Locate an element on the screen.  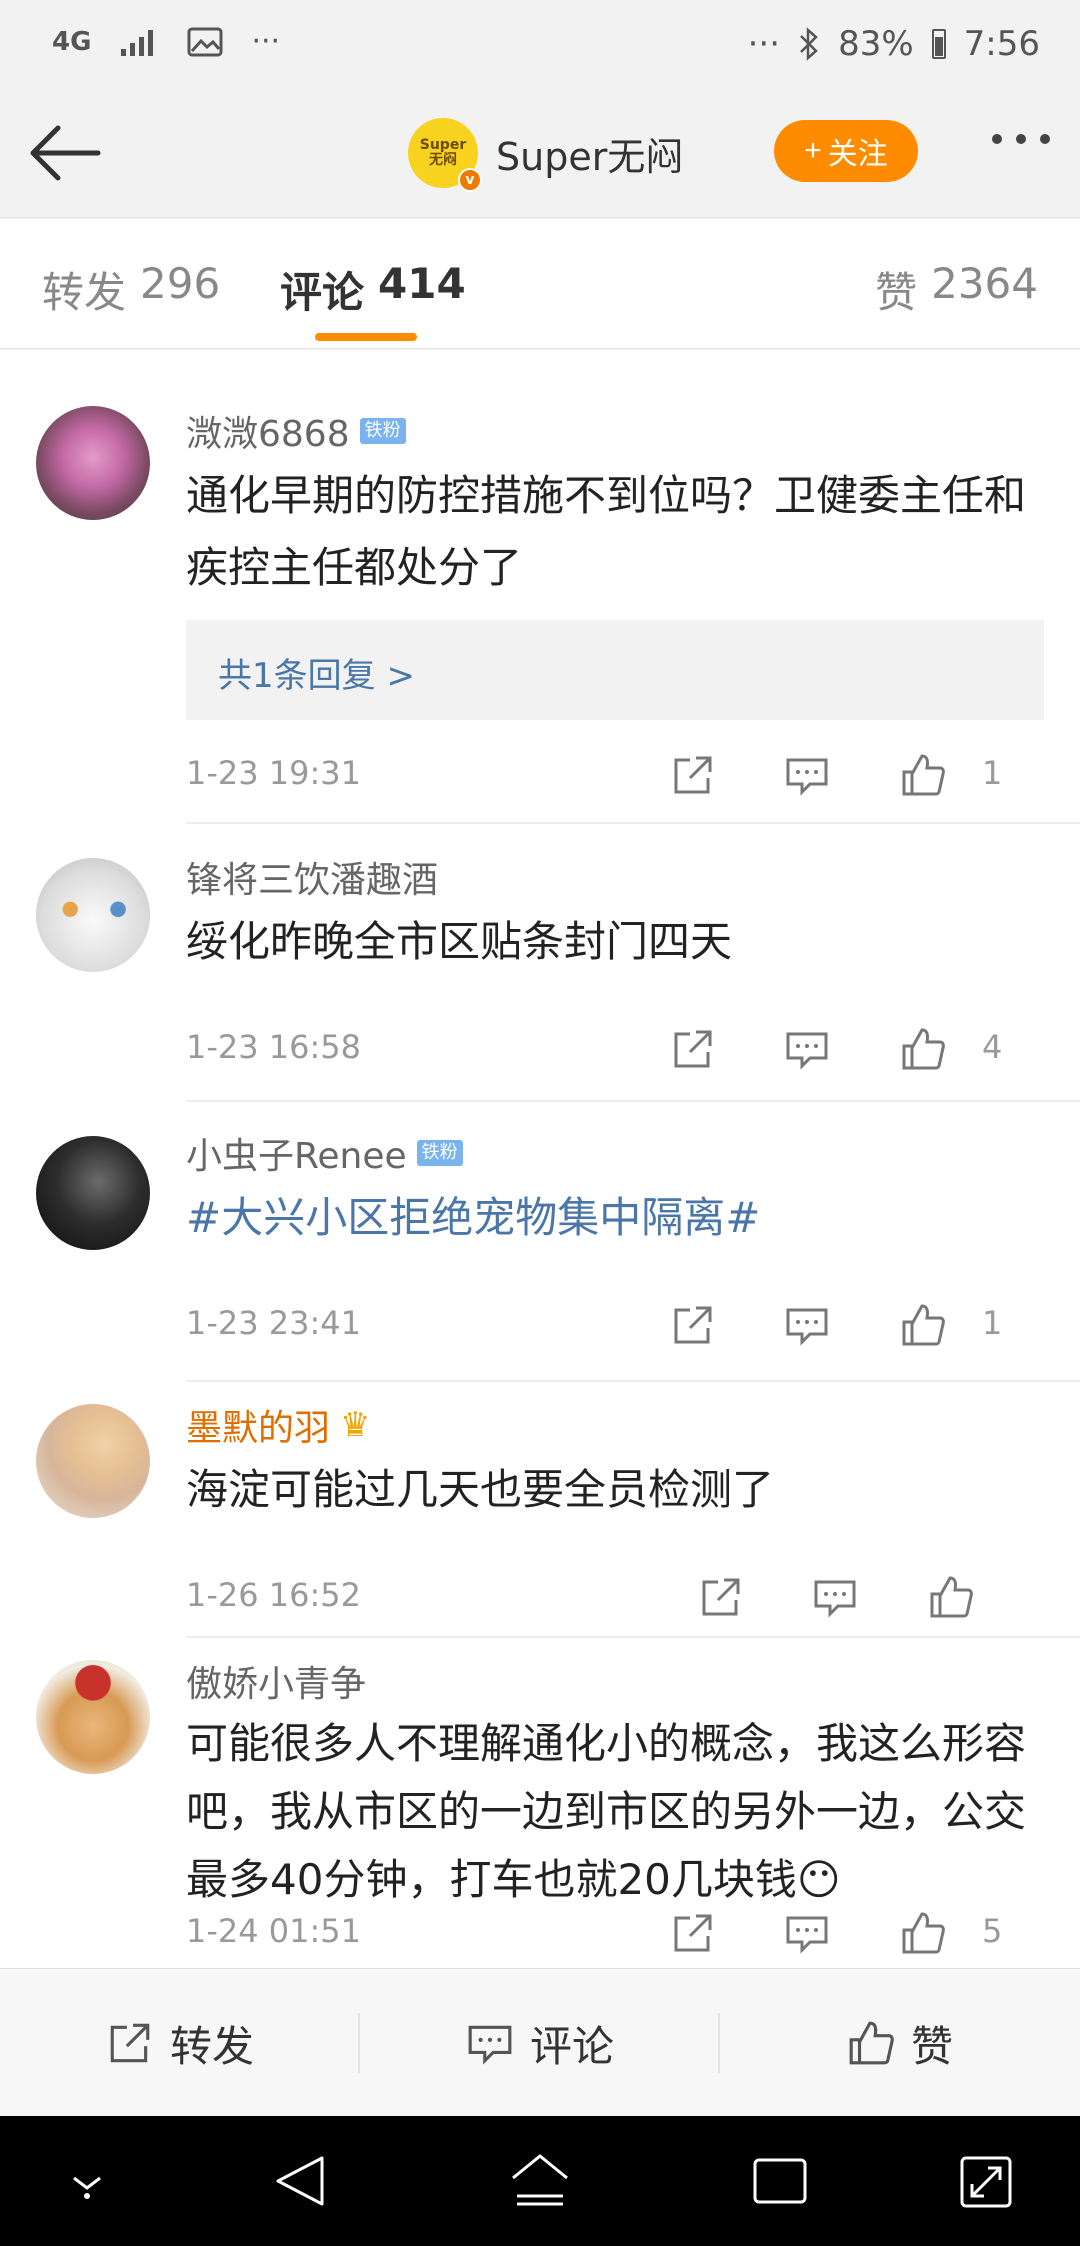
notification-dots: ··· is located at coordinates (266, 41).